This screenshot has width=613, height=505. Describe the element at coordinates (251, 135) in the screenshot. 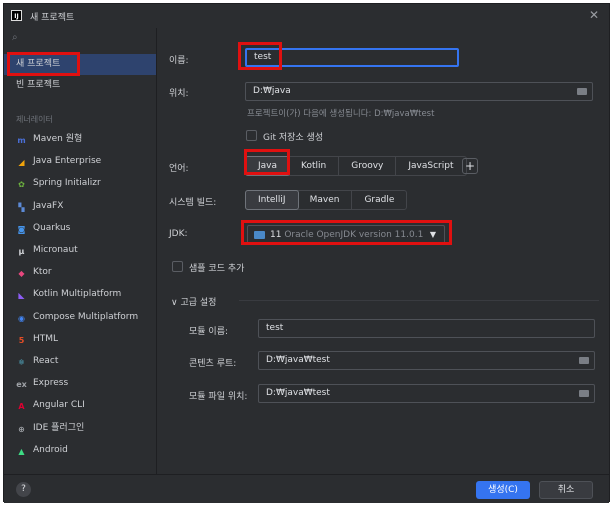

I see `git-checkbox` at that location.